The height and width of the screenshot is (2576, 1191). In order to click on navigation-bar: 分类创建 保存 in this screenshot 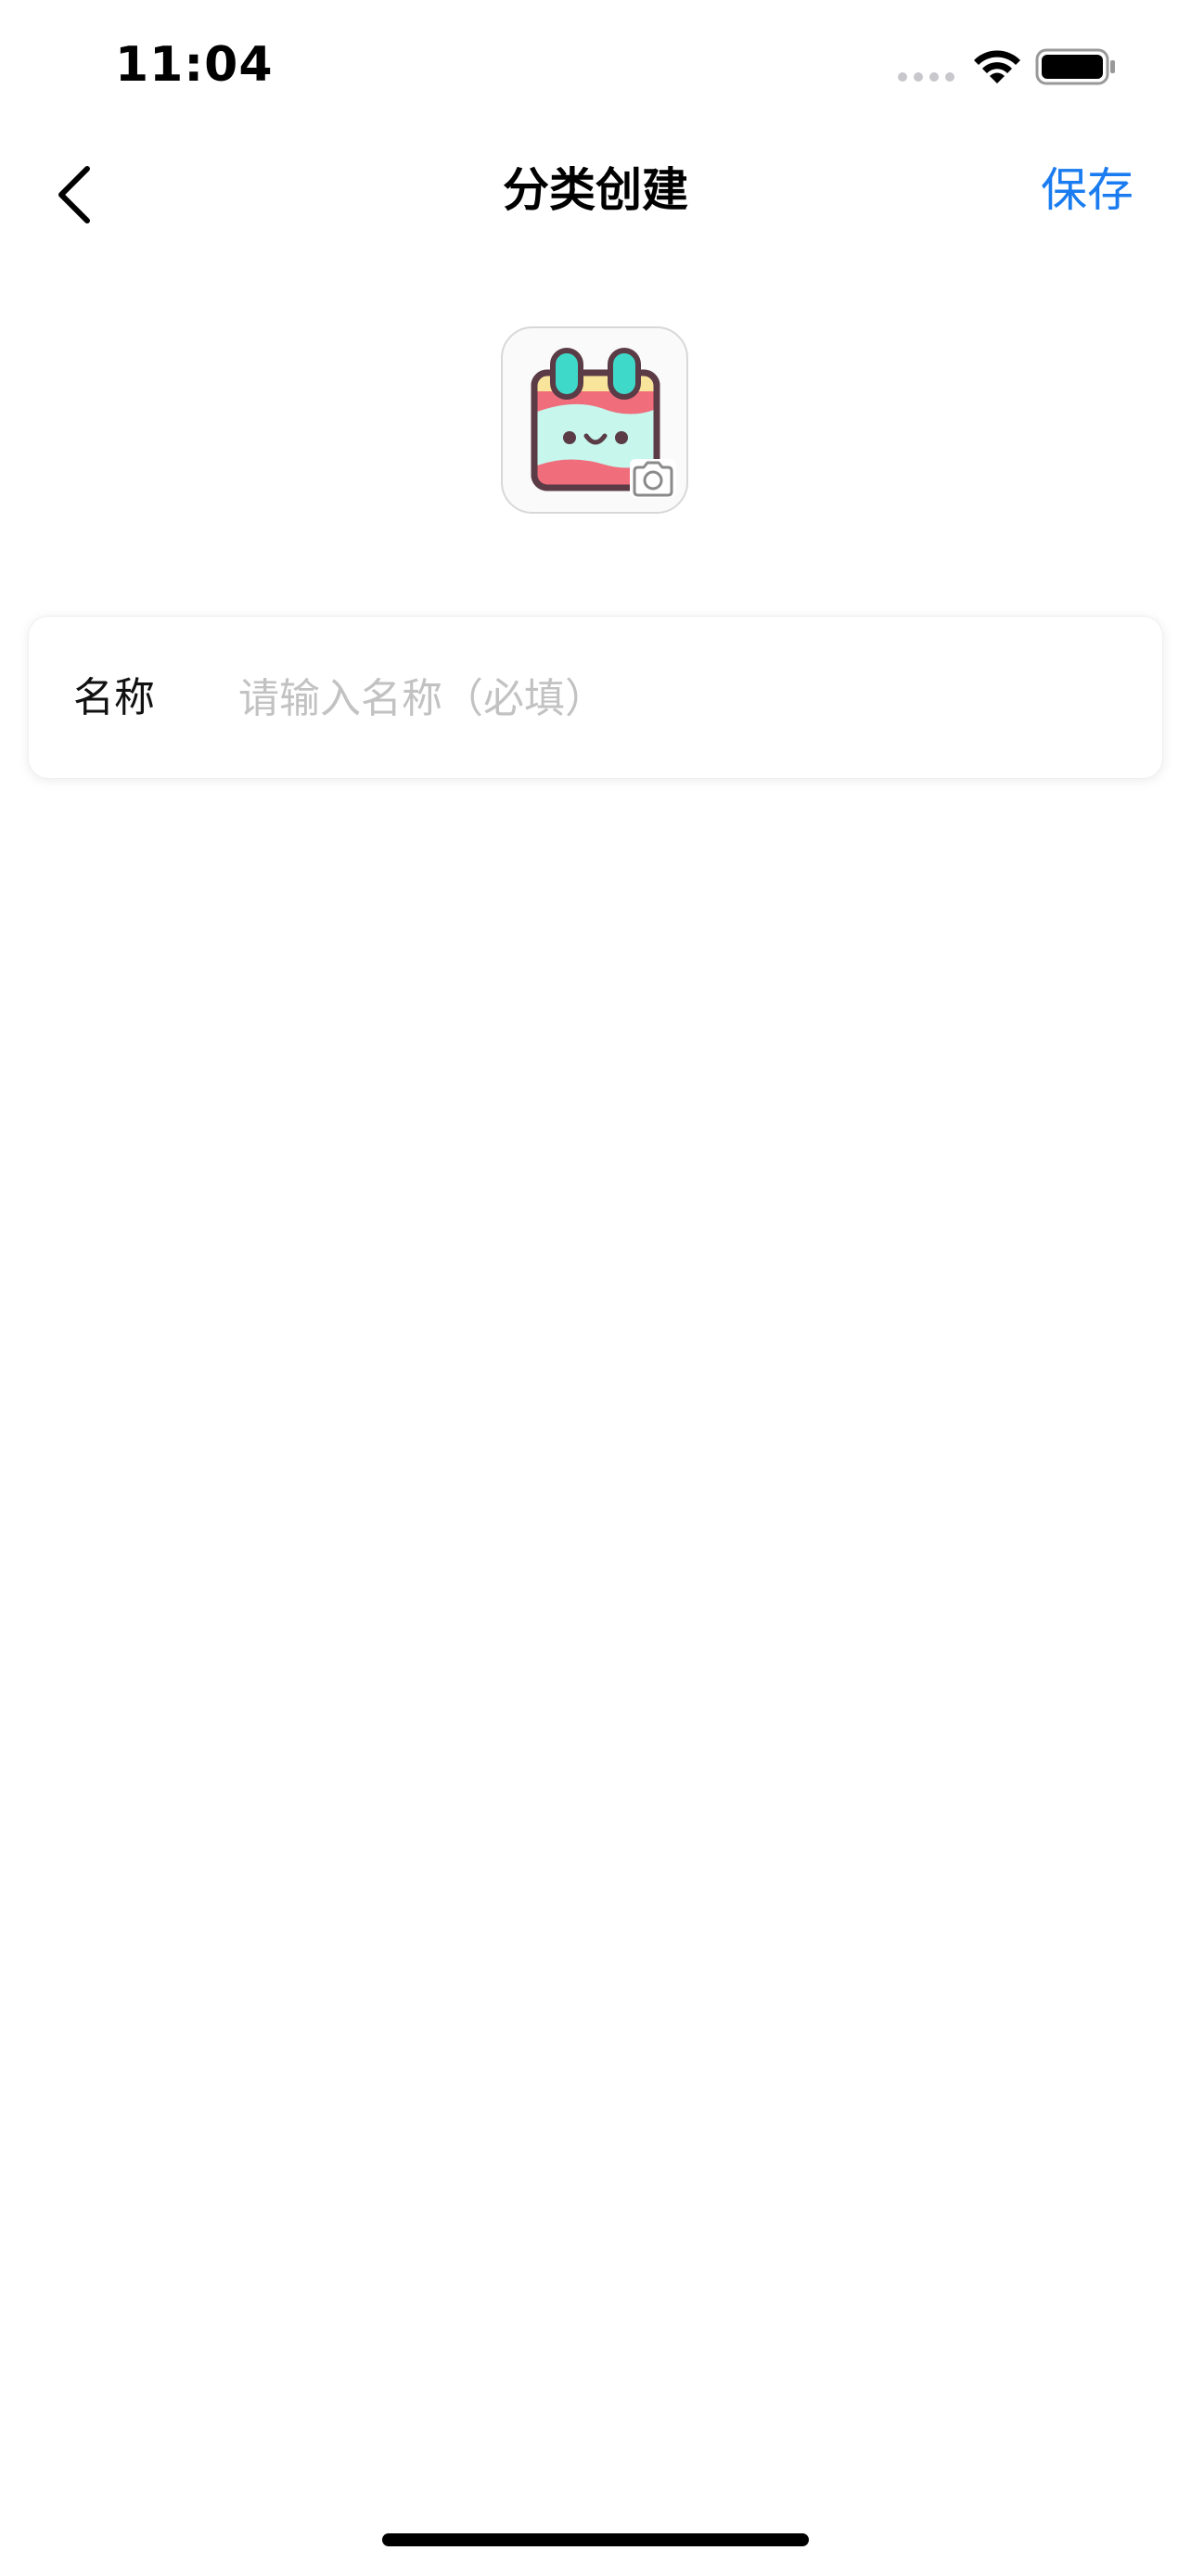, I will do `click(595, 190)`.